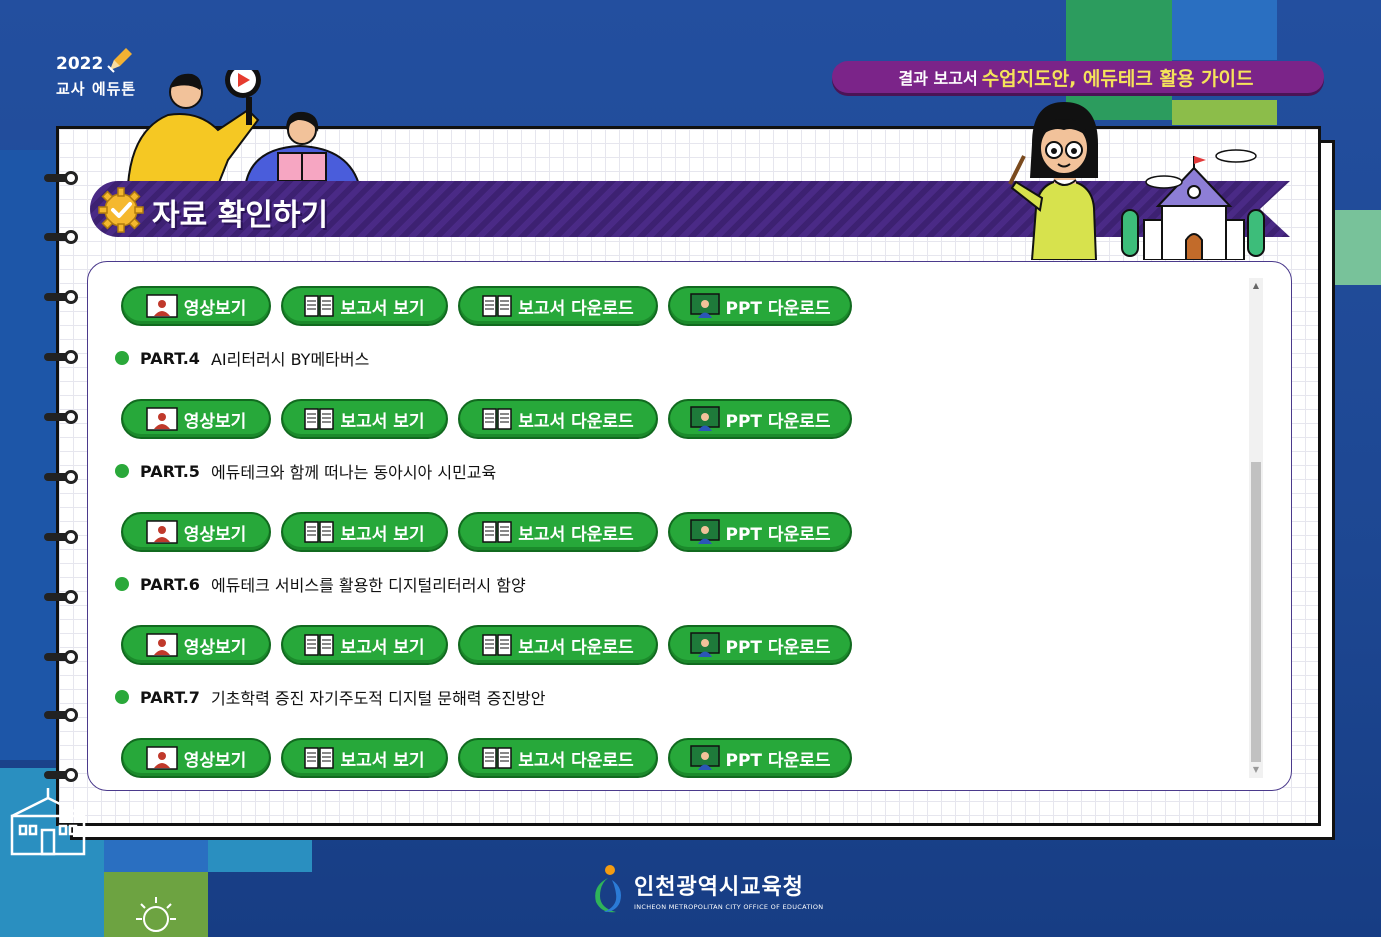 This screenshot has width=1381, height=937. Describe the element at coordinates (1117, 78) in the screenshot. I see `guide-highlight: 수업지도안, 에듀테크 활용 가이드` at that location.